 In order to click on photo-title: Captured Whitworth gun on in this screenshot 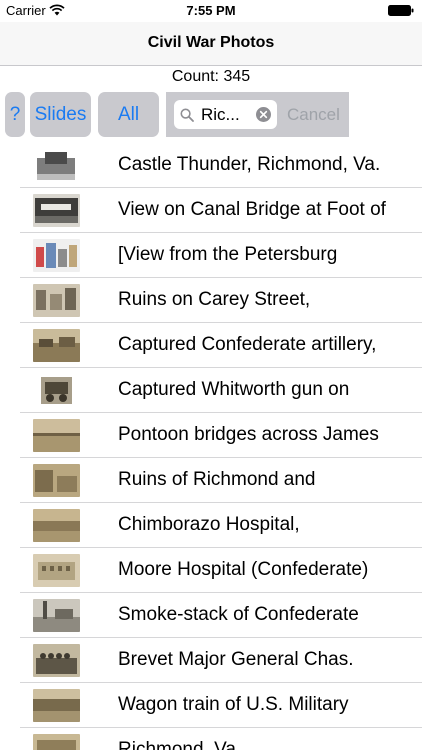, I will do `click(234, 389)`.